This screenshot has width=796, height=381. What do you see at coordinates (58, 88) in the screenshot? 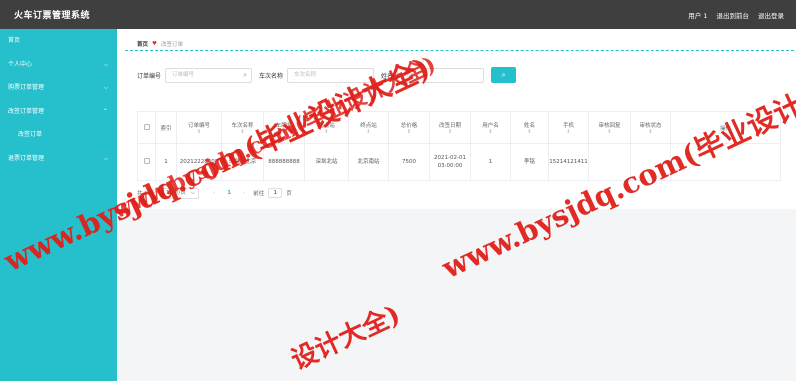
I see `sidebar-item-purchase-orders: 购票订单管理 ⌵` at bounding box center [58, 88].